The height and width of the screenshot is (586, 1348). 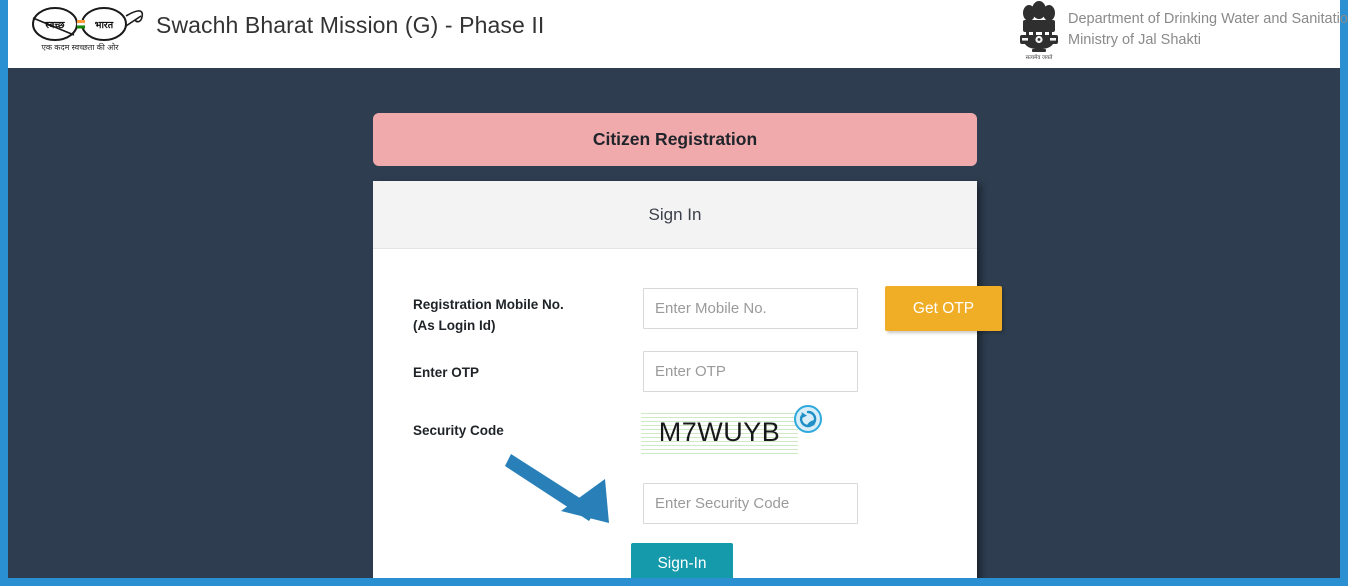 I want to click on otp-input, so click(x=750, y=371).